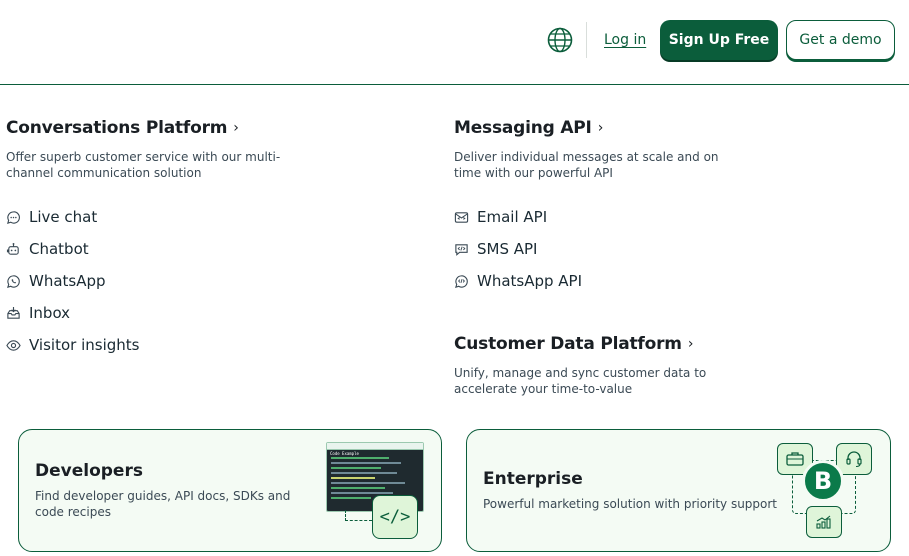  What do you see at coordinates (461, 249) in the screenshot?
I see `sms-api-icon` at bounding box center [461, 249].